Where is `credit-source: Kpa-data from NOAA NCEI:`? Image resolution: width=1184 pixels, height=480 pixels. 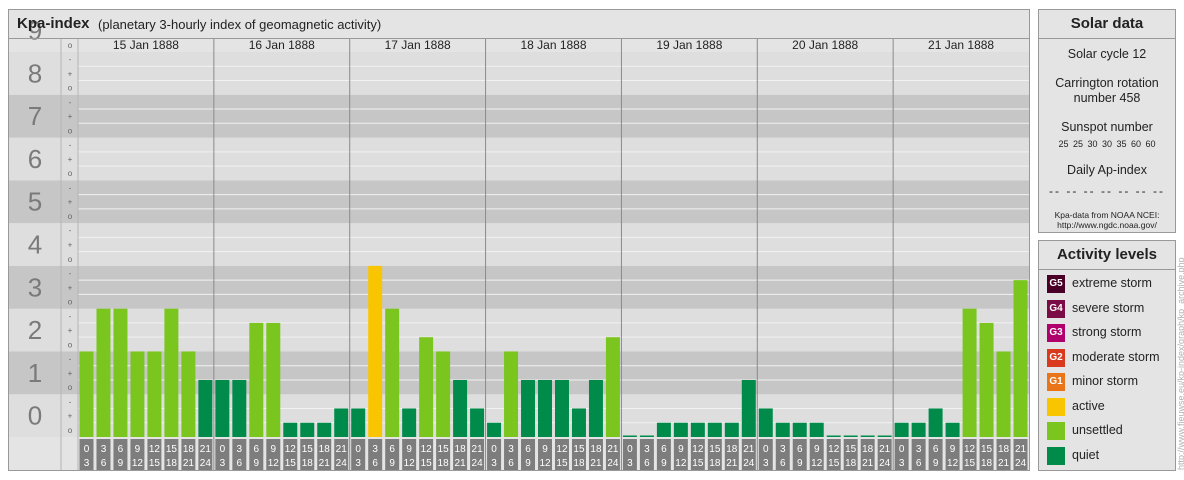 credit-source: Kpa-data from NOAA NCEI: is located at coordinates (1107, 215).